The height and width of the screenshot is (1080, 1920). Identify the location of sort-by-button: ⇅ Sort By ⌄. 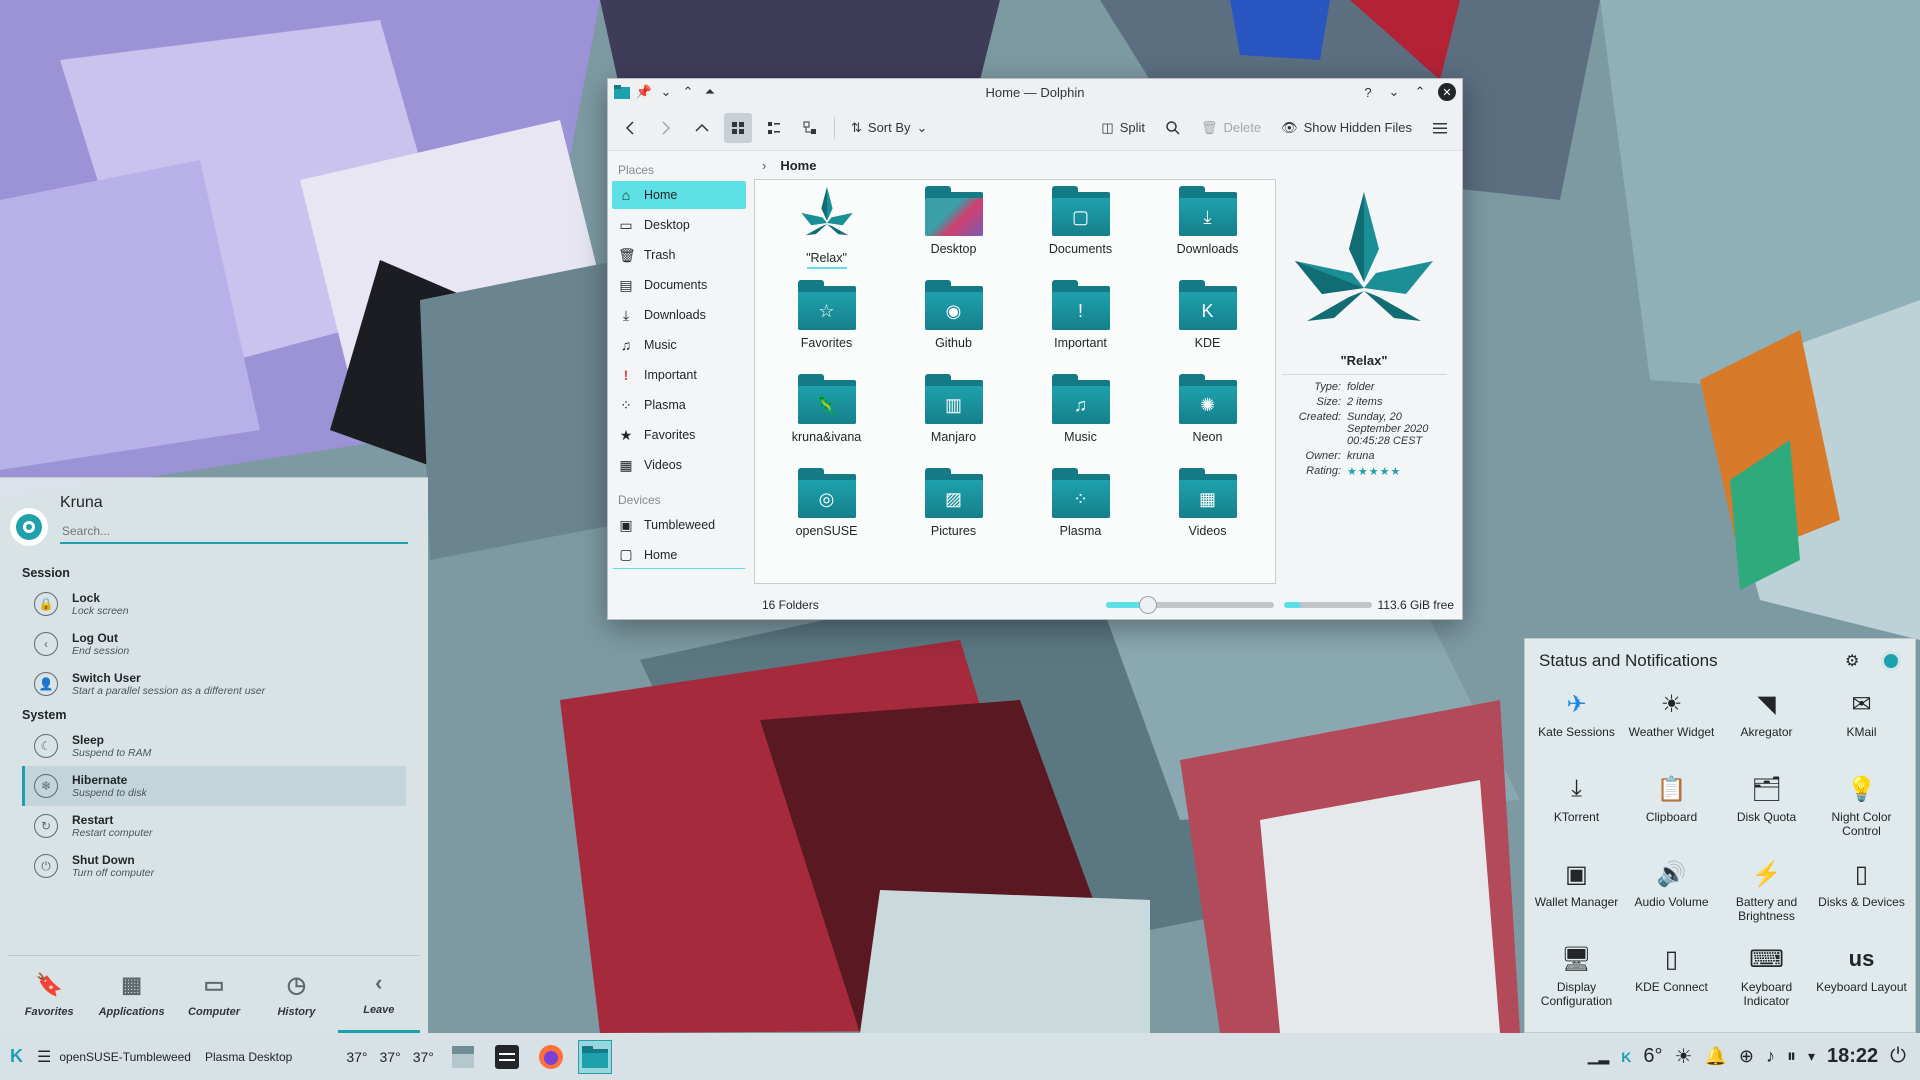
(889, 128).